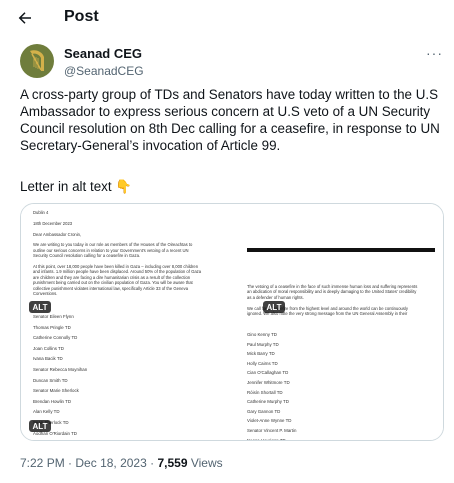 This screenshot has height=483, width=454. I want to click on alt-badge-2: ALT, so click(274, 307).